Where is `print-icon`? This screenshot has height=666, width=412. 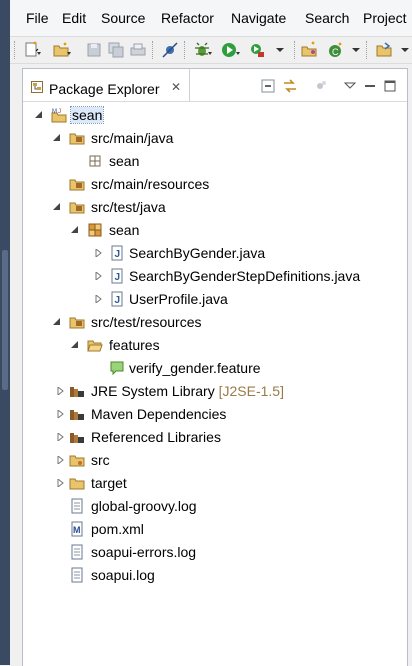 print-icon is located at coordinates (138, 50).